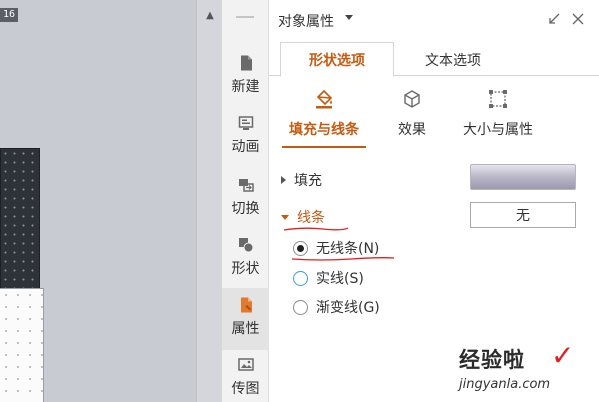 This screenshot has height=402, width=599. I want to click on vertical-scrollbar: ▲, so click(209, 201).